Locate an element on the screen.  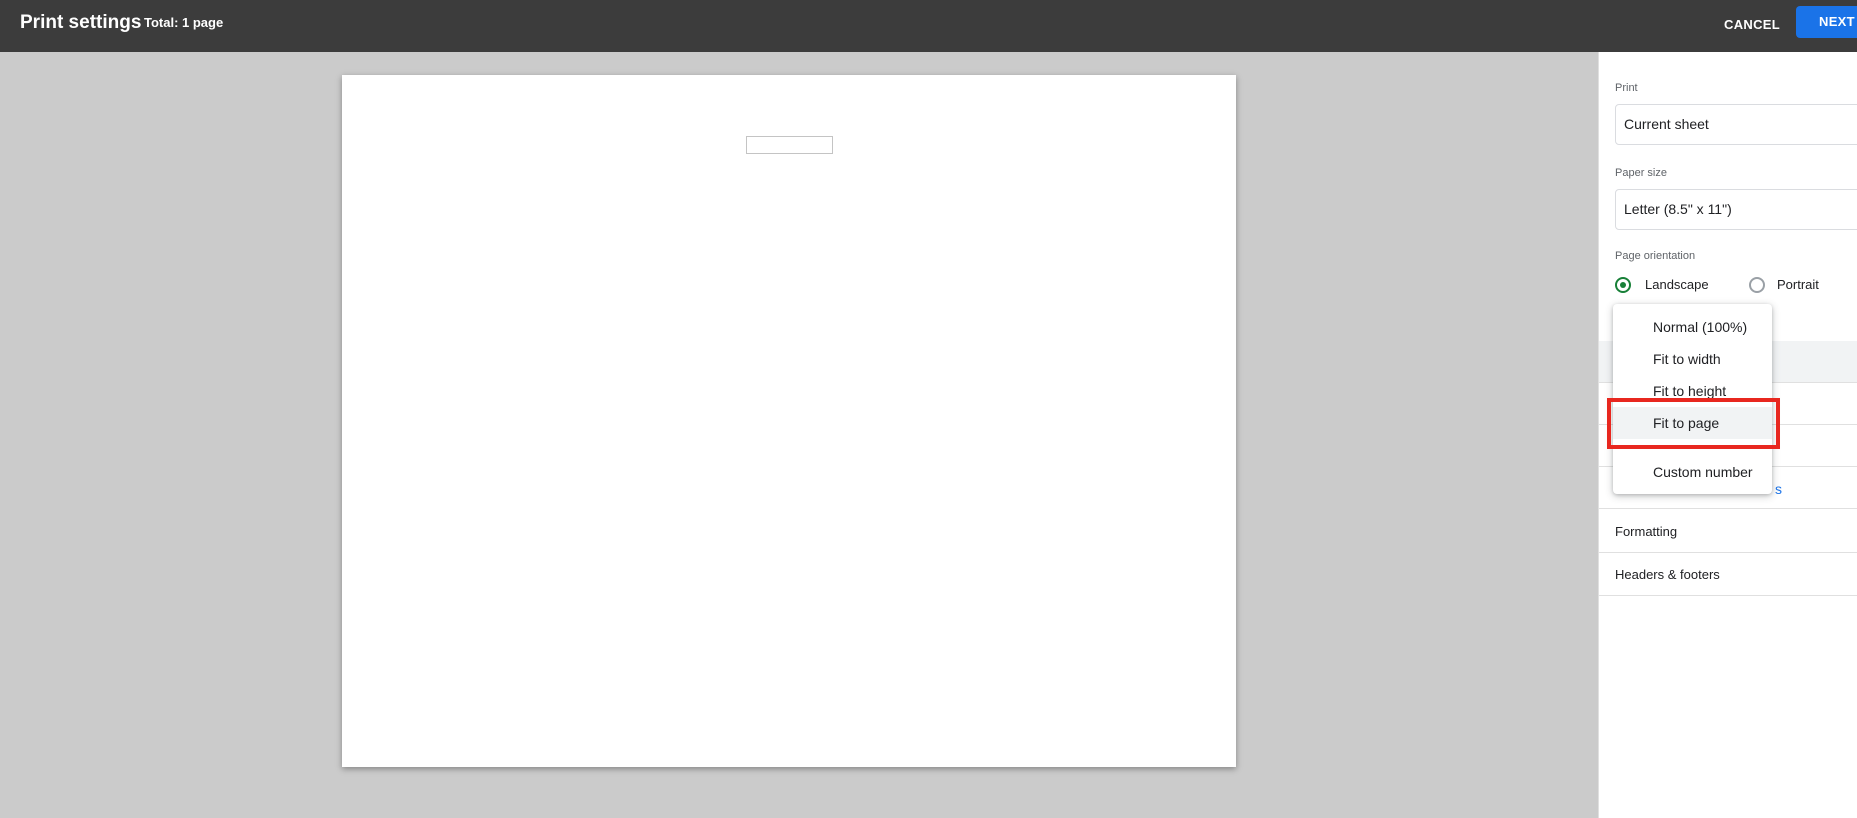
cancel-button: CANCEL is located at coordinates (1752, 25).